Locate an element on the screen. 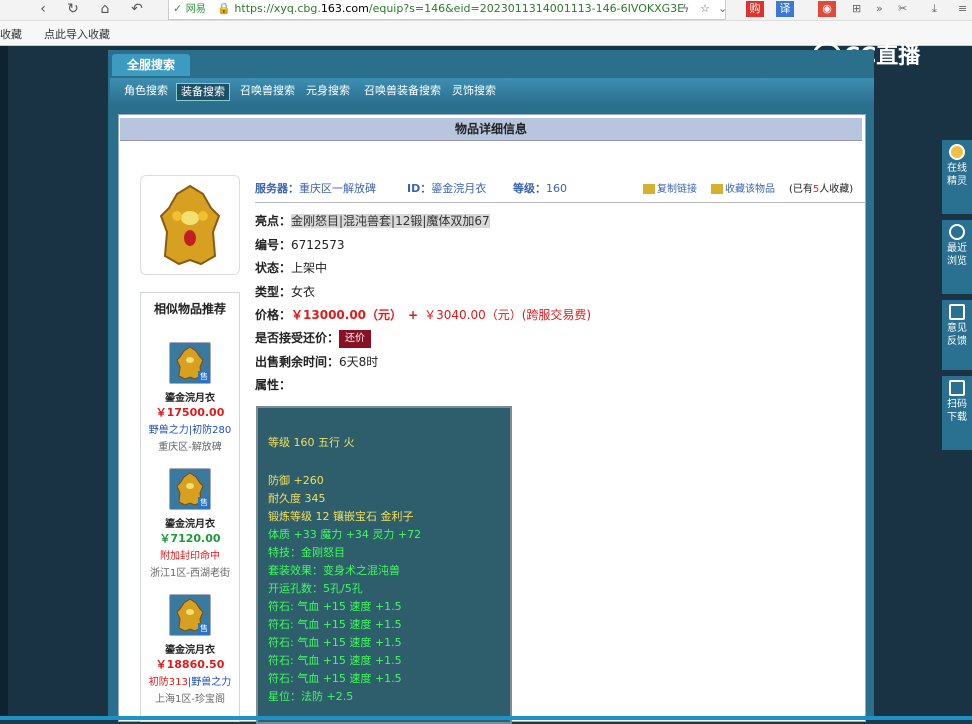  similar-item-tags: 附加封印命中 is located at coordinates (190, 556).